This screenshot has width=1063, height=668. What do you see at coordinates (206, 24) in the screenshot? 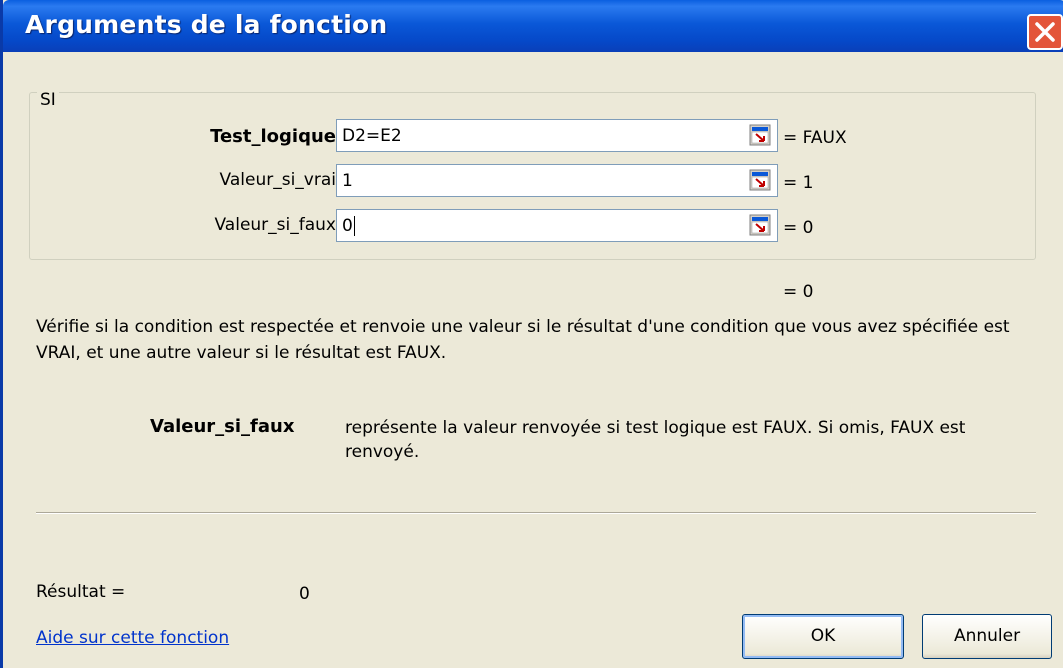
I see `dialog-title: Arguments de la fonction` at bounding box center [206, 24].